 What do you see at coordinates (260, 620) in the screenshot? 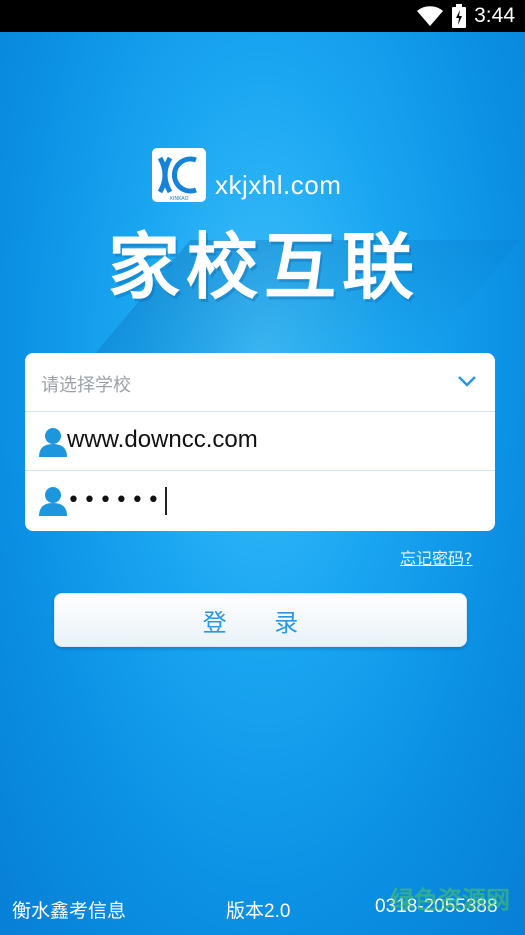
I see `login-button: 登 录` at bounding box center [260, 620].